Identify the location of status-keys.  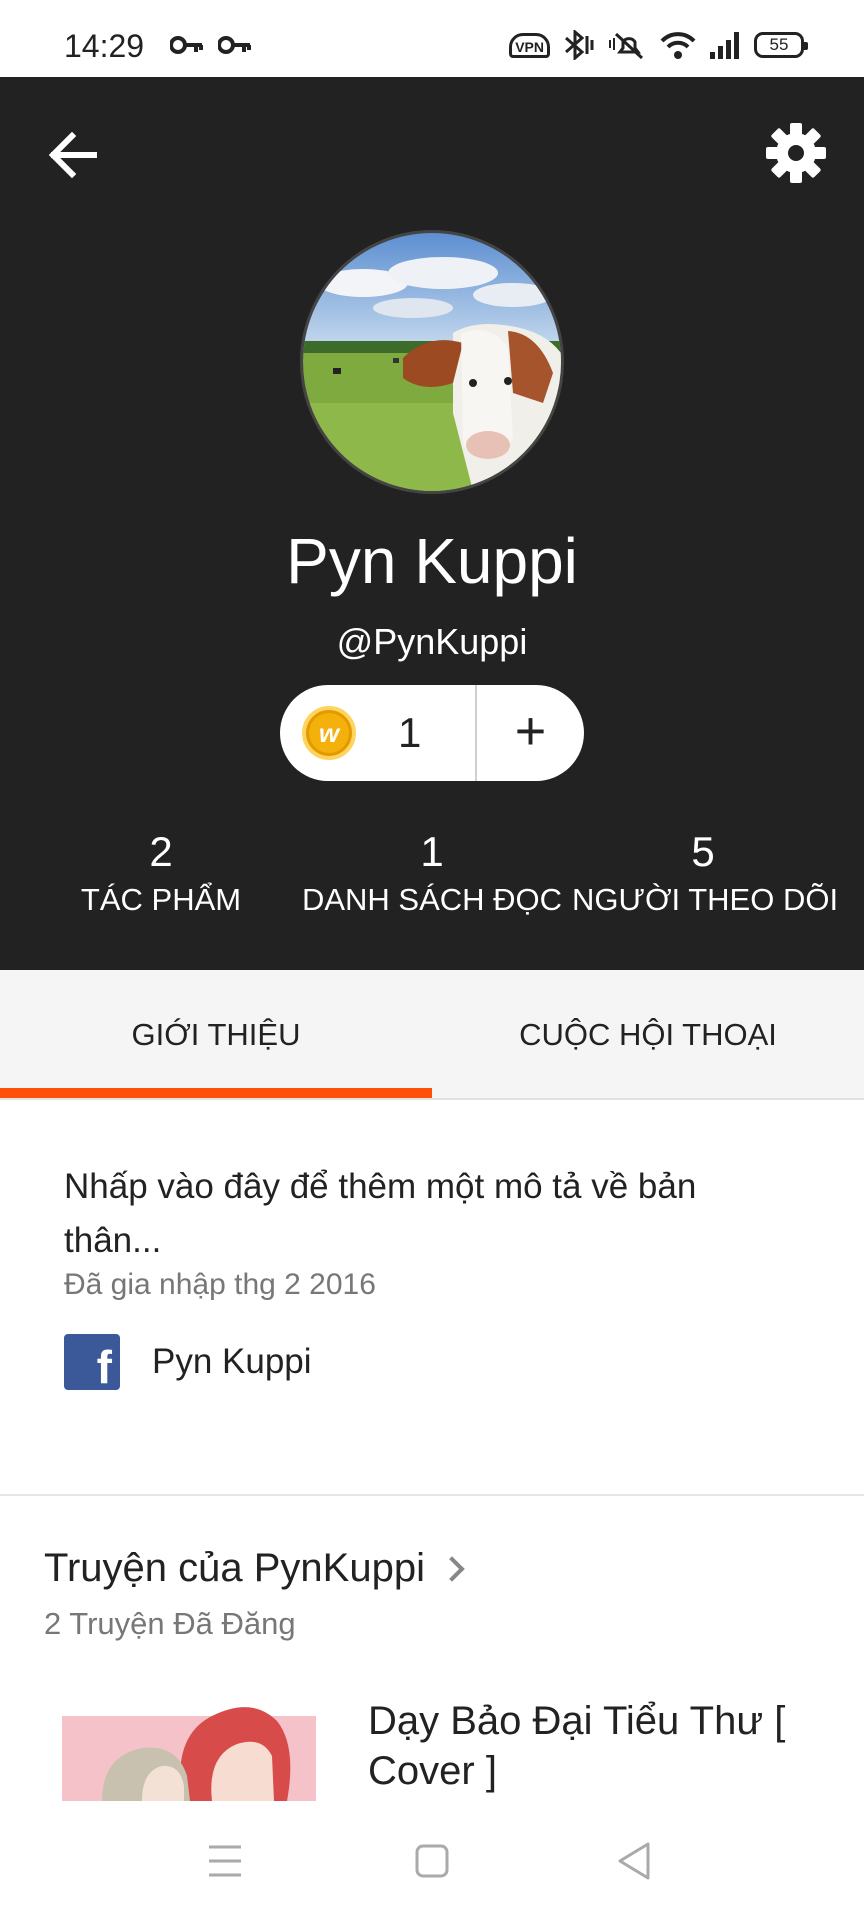
(211, 45).